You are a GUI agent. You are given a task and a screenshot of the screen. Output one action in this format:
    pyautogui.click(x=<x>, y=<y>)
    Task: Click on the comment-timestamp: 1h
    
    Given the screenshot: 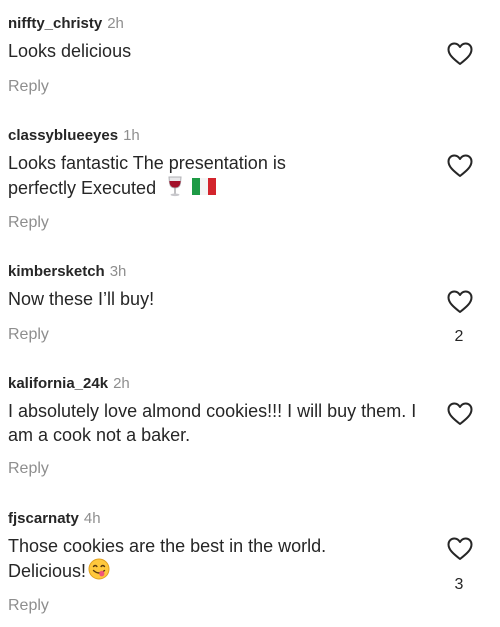 What is the action you would take?
    pyautogui.click(x=131, y=135)
    